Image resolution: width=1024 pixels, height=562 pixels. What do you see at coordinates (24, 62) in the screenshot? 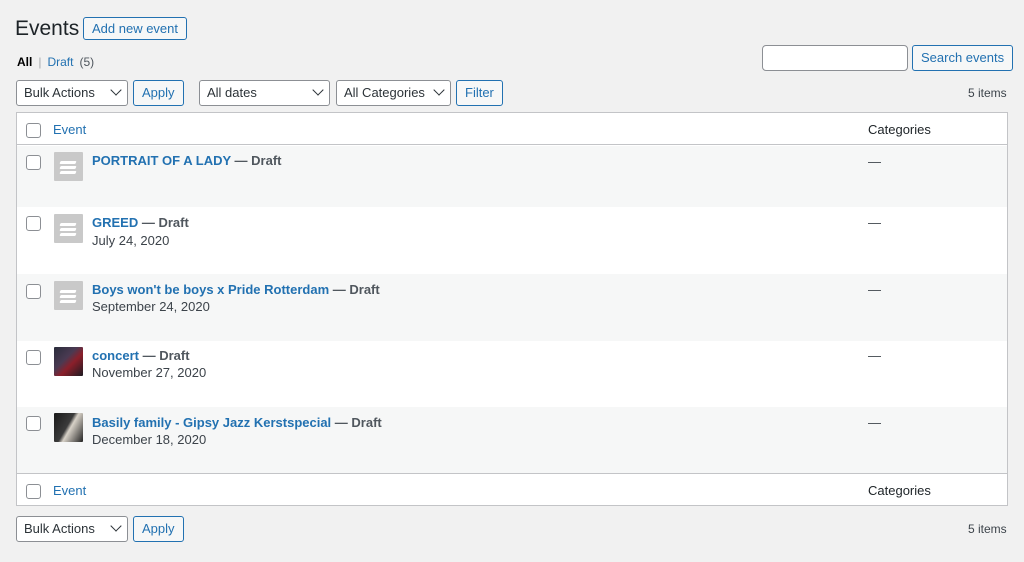
I see `view-all-link: All` at bounding box center [24, 62].